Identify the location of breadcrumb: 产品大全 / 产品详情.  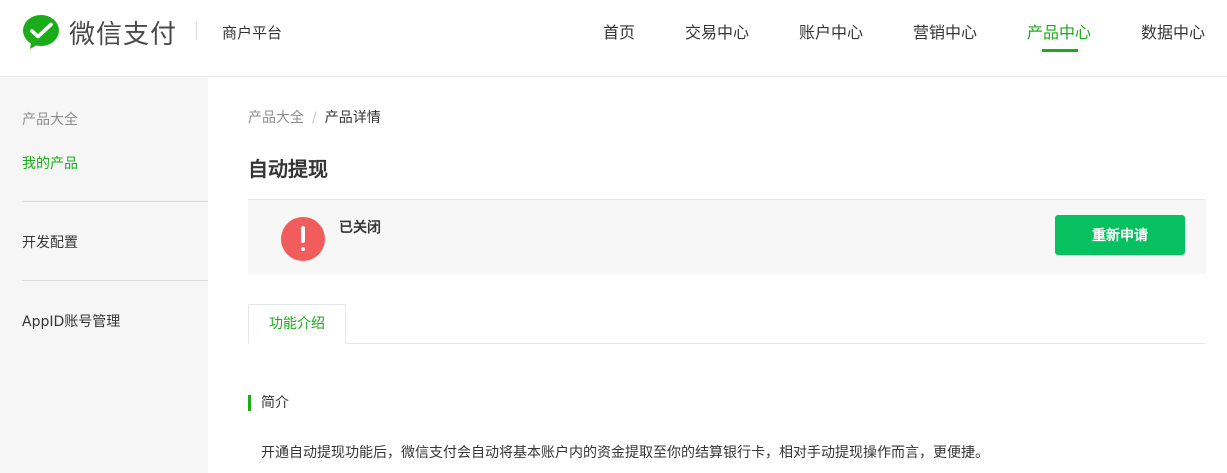
(314, 117).